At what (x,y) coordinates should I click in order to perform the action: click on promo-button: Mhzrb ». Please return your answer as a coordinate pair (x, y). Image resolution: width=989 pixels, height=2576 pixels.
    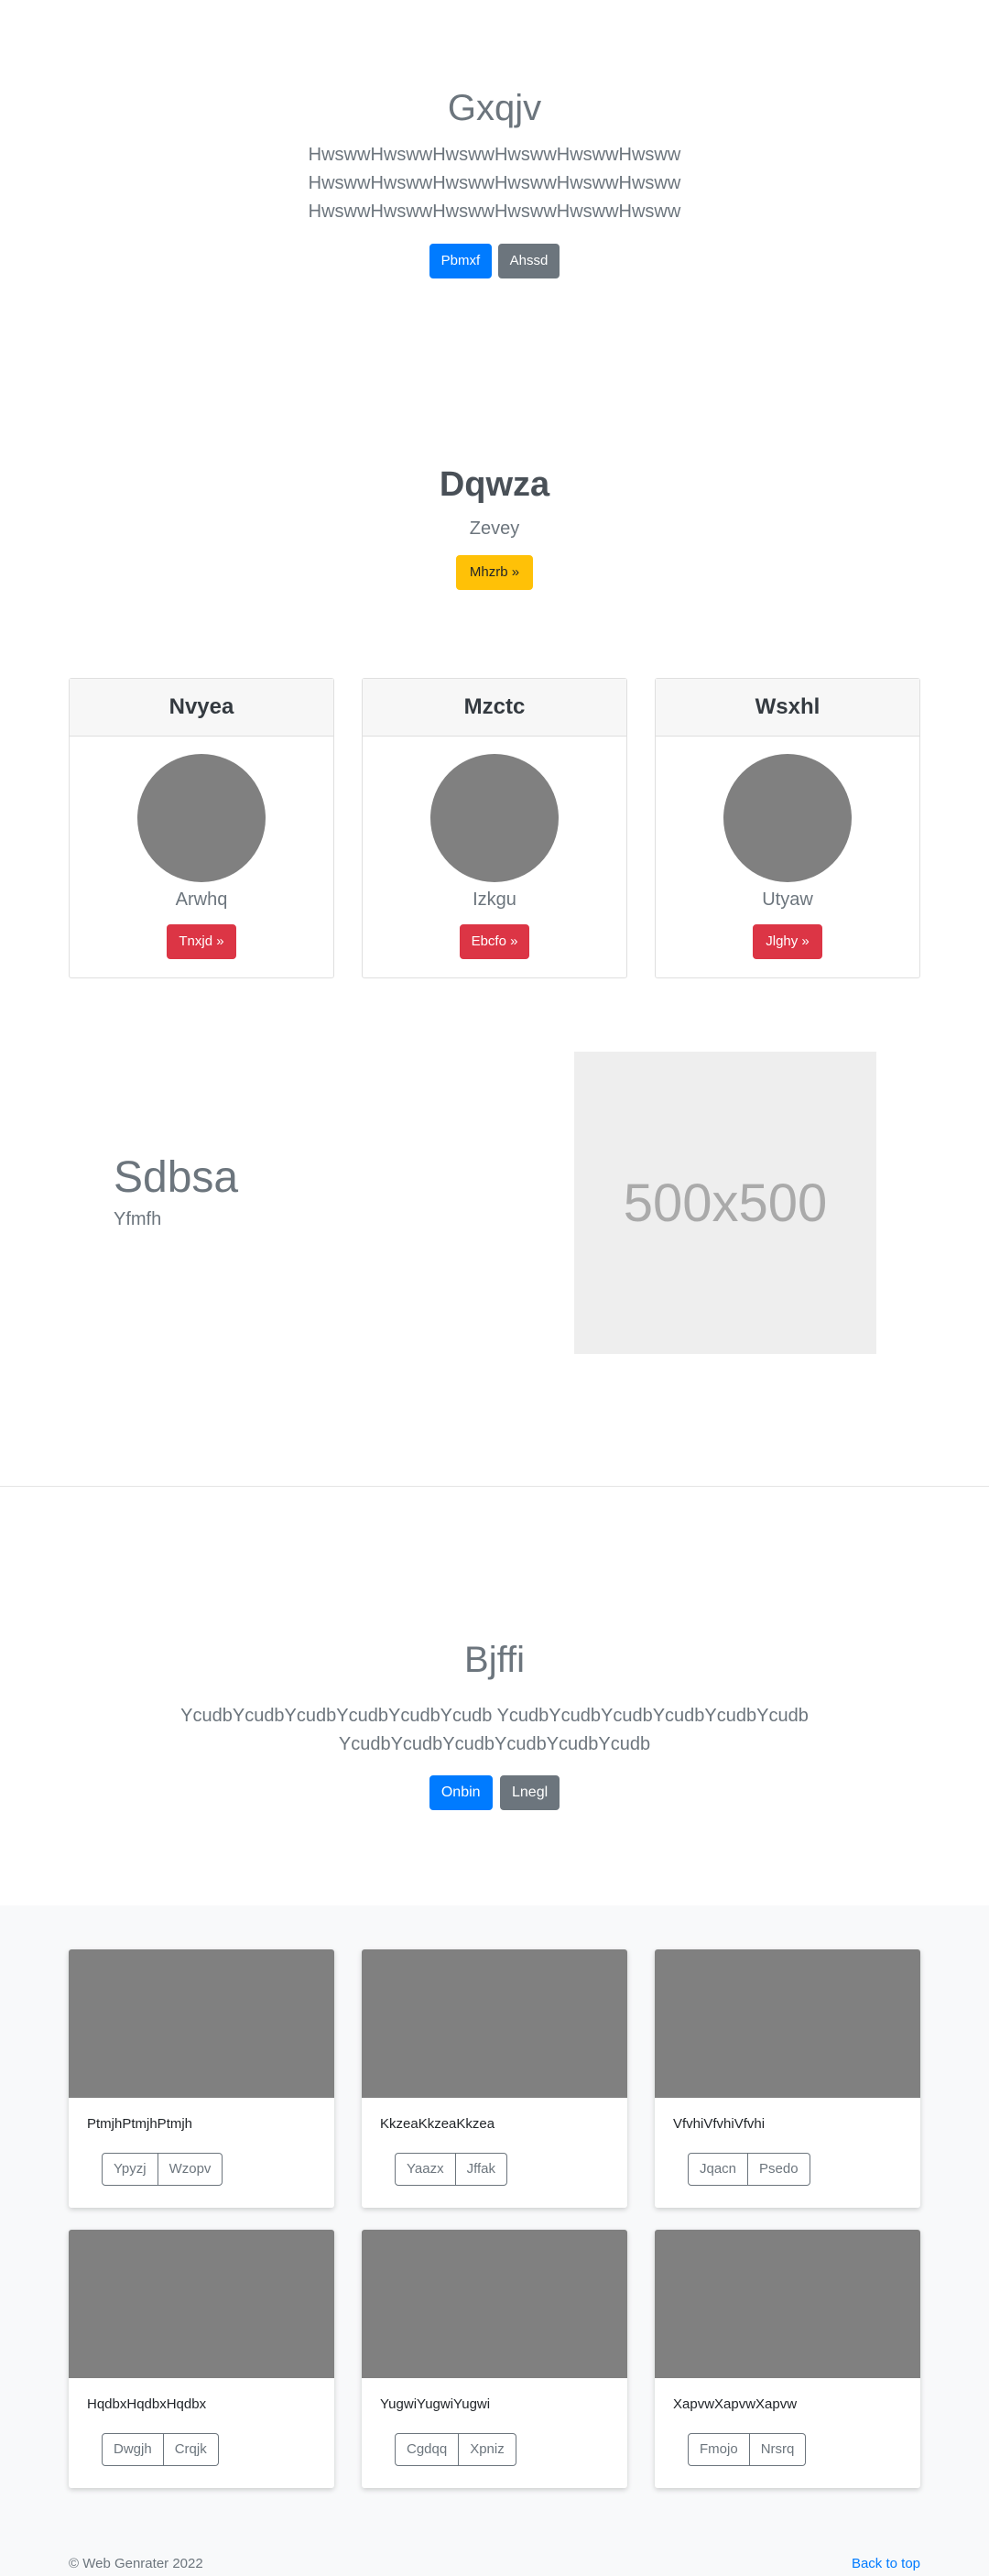
    Looking at the image, I should click on (494, 573).